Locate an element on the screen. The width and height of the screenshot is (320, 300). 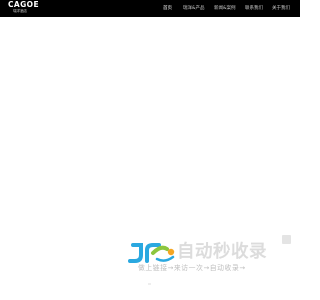
nav-item-news: 新闻&案例 is located at coordinates (225, 8).